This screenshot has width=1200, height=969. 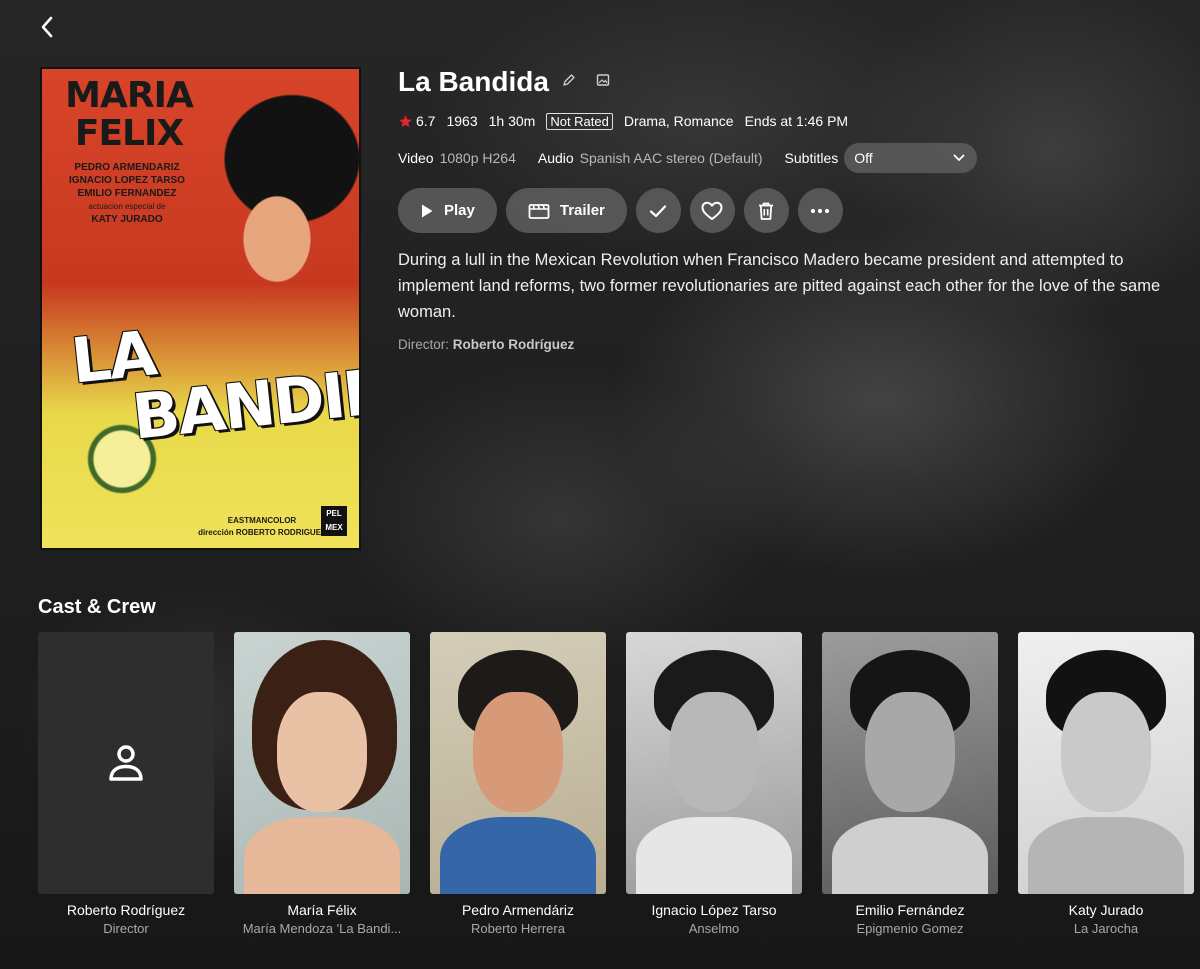 What do you see at coordinates (863, 158) in the screenshot?
I see `subtitles-selected-value: Off` at bounding box center [863, 158].